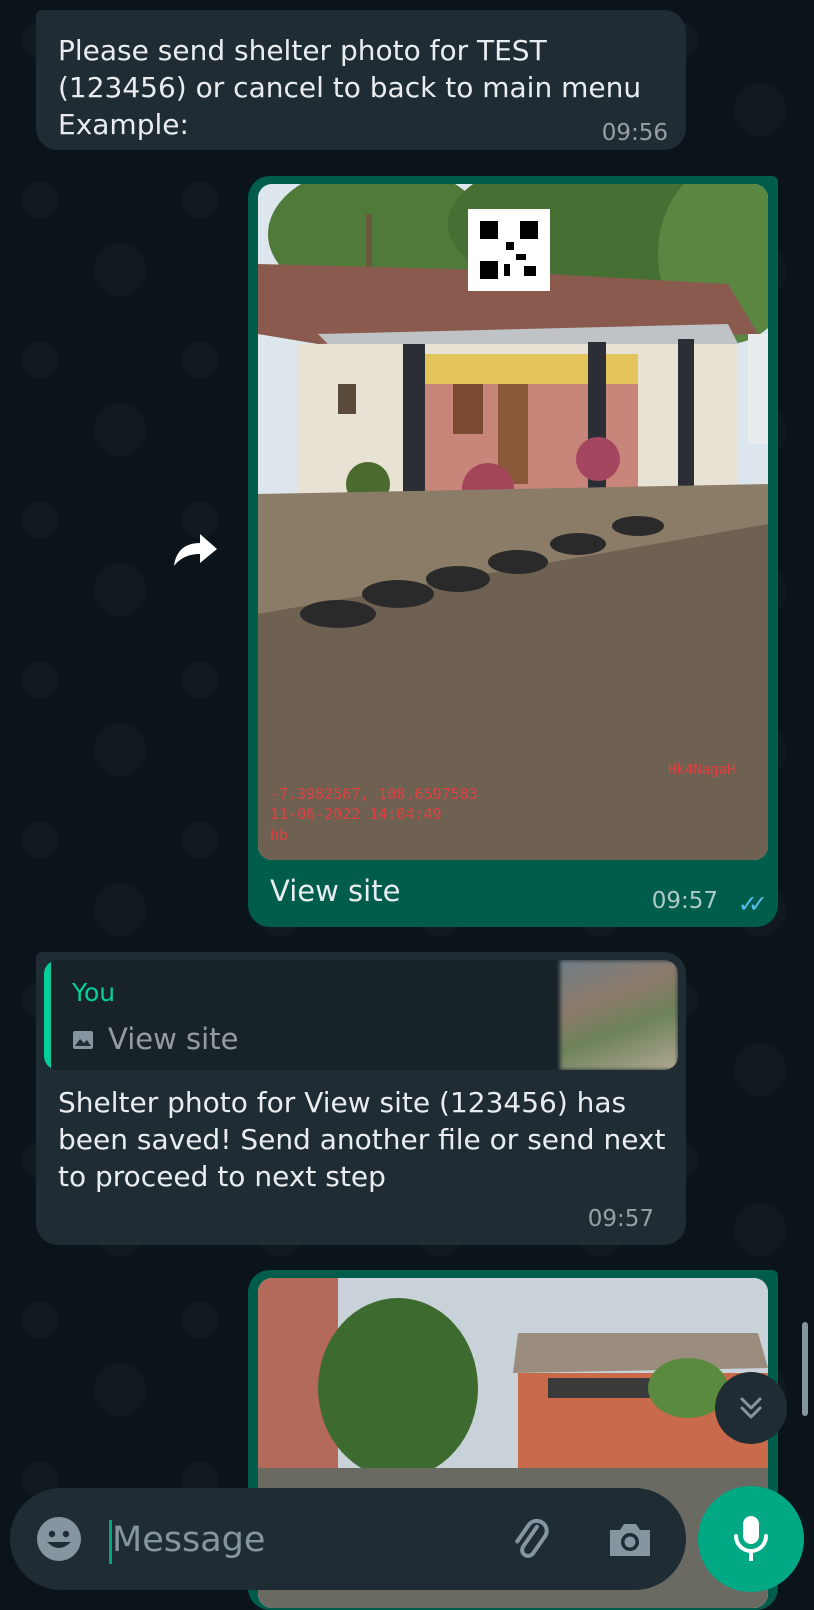 This screenshot has width=814, height=1610. I want to click on photo-stamp-initials: hb, so click(279, 835).